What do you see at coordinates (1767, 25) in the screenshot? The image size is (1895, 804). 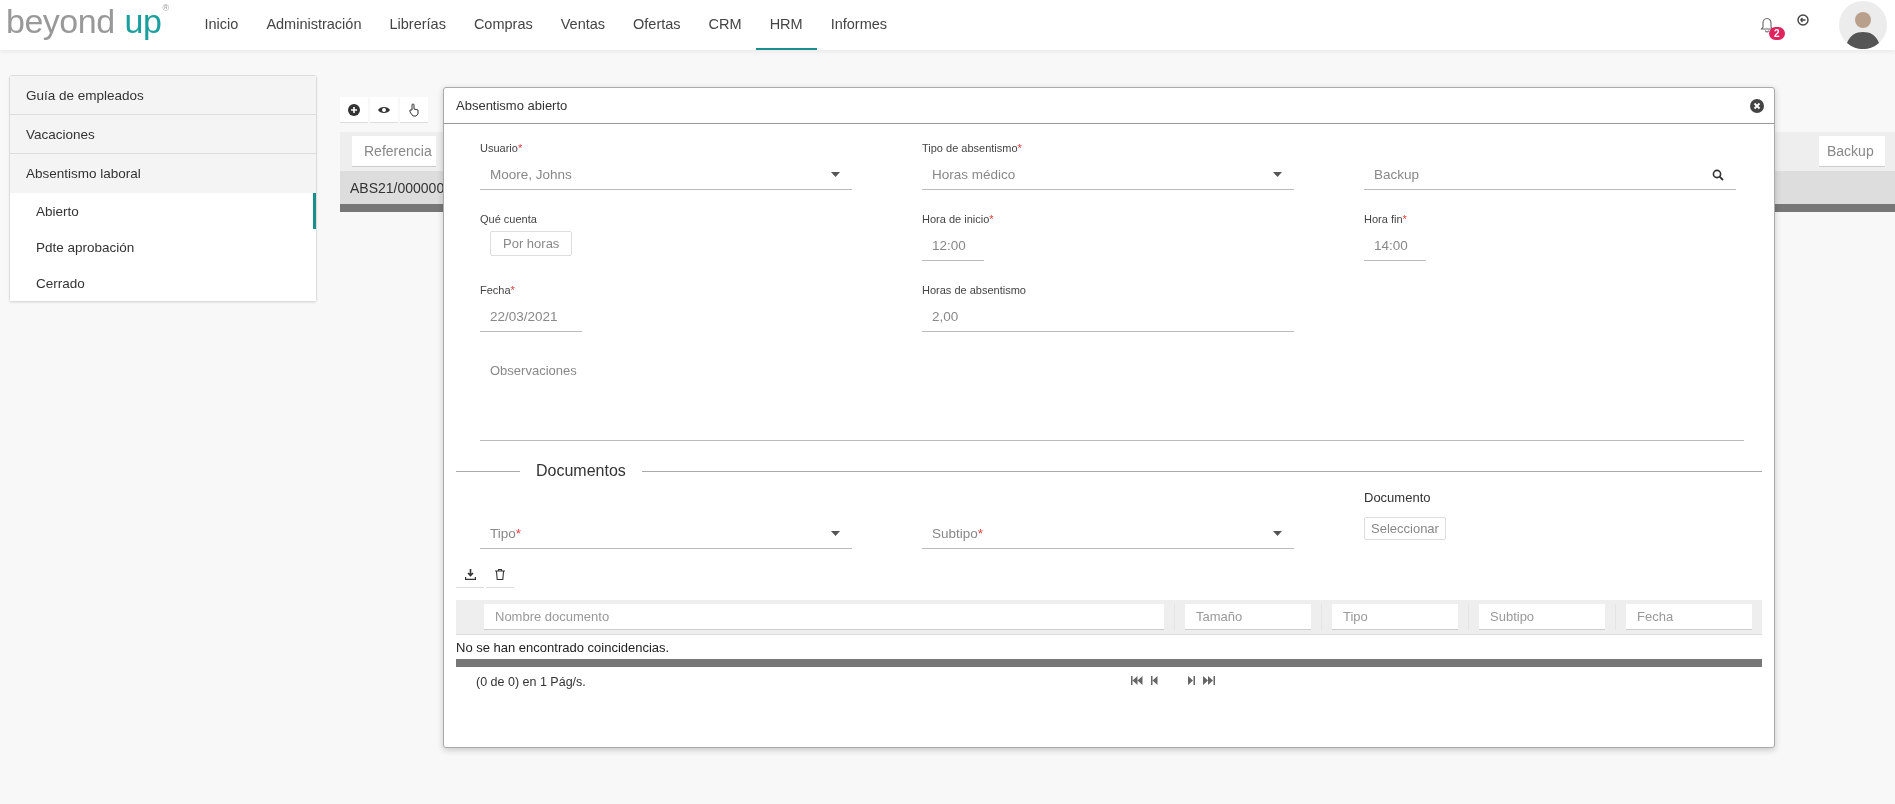 I see `bell-icon` at bounding box center [1767, 25].